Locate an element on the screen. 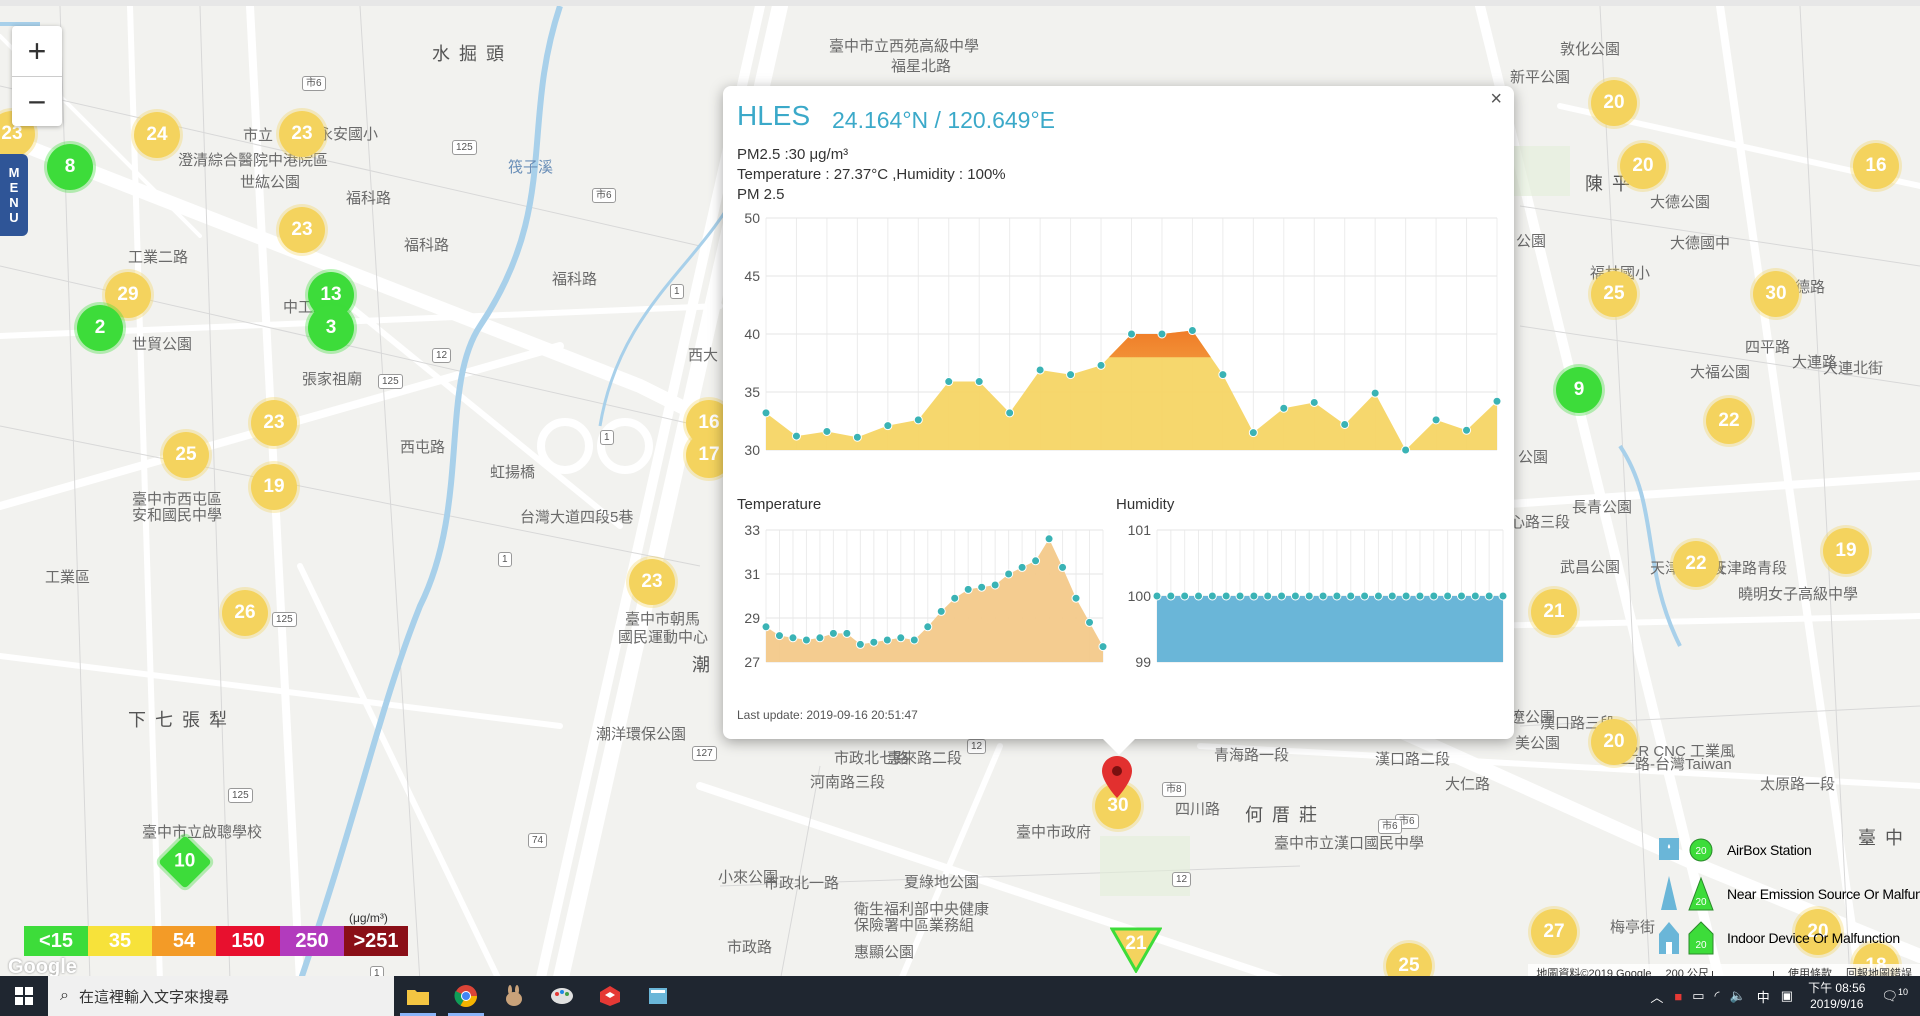 The height and width of the screenshot is (1016, 1920). y-tick-label: 40 is located at coordinates (752, 334).